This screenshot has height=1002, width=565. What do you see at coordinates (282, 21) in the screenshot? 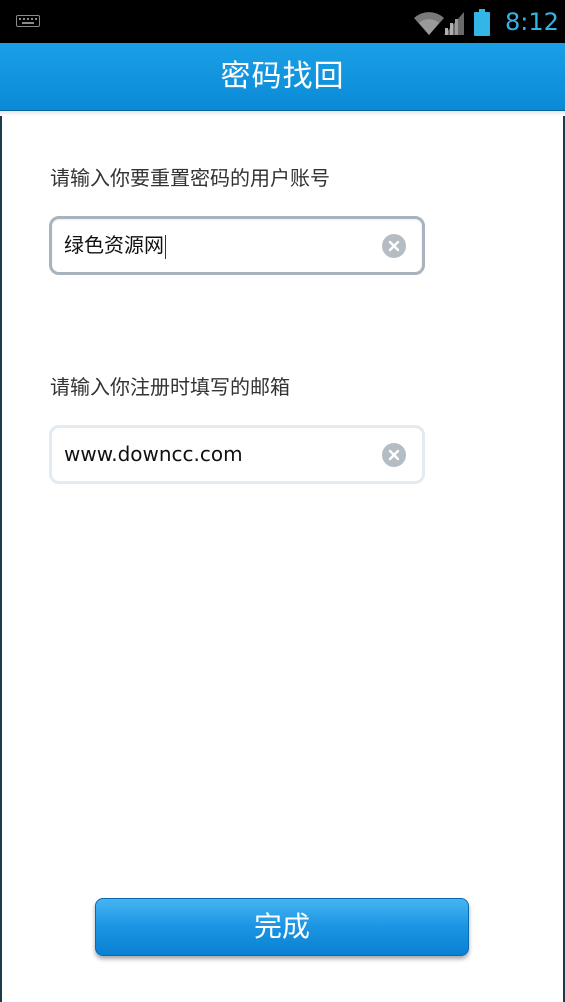
I see `status-bar: 8:12` at bounding box center [282, 21].